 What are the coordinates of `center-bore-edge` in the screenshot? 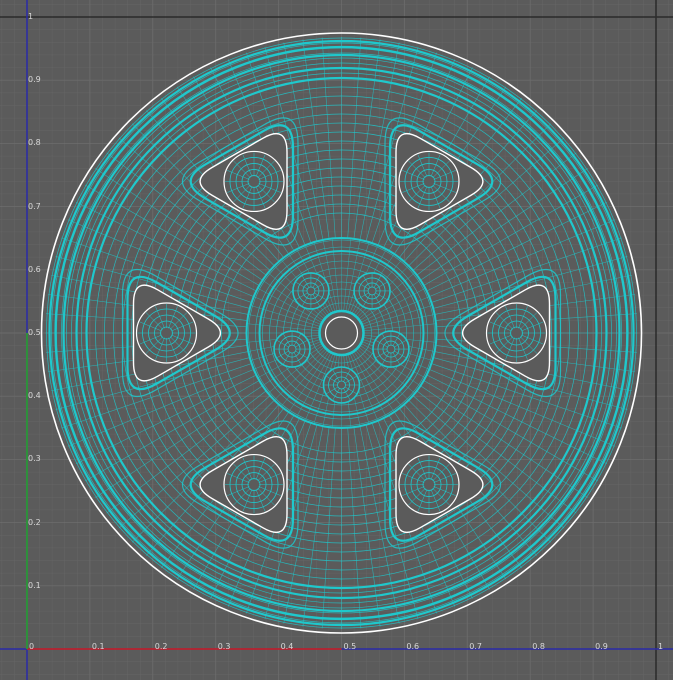 It's located at (341, 333).